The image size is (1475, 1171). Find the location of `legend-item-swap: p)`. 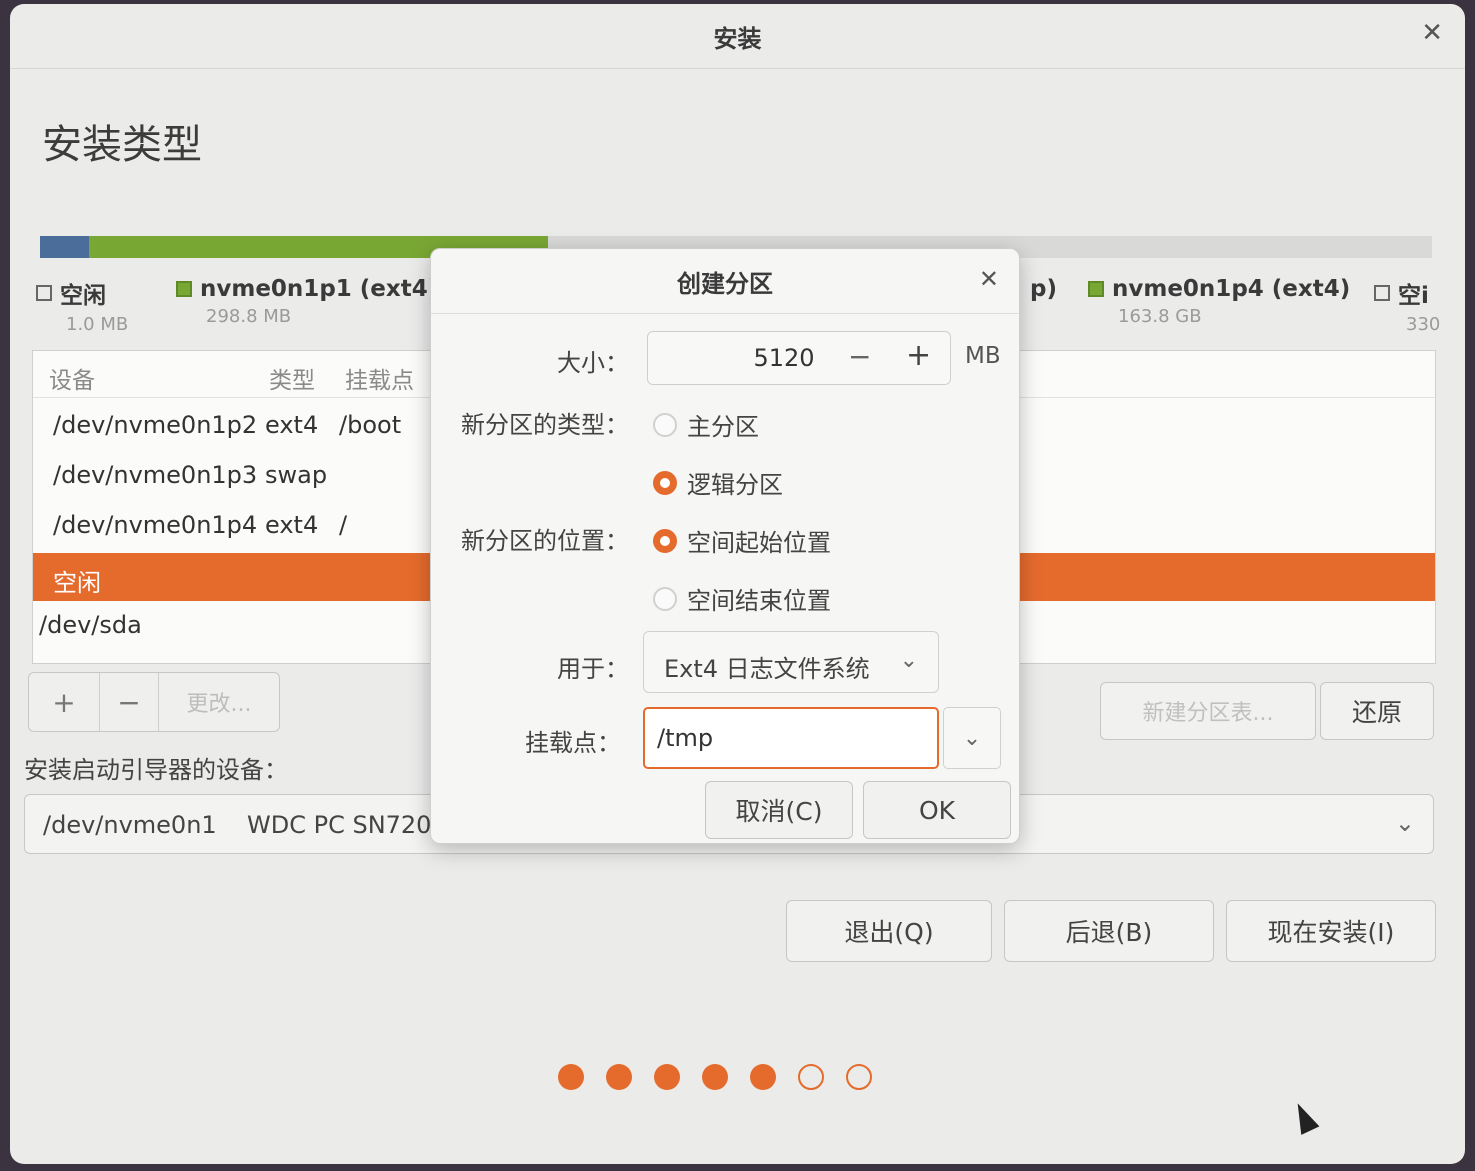

legend-item-swap: p) is located at coordinates (1043, 289).